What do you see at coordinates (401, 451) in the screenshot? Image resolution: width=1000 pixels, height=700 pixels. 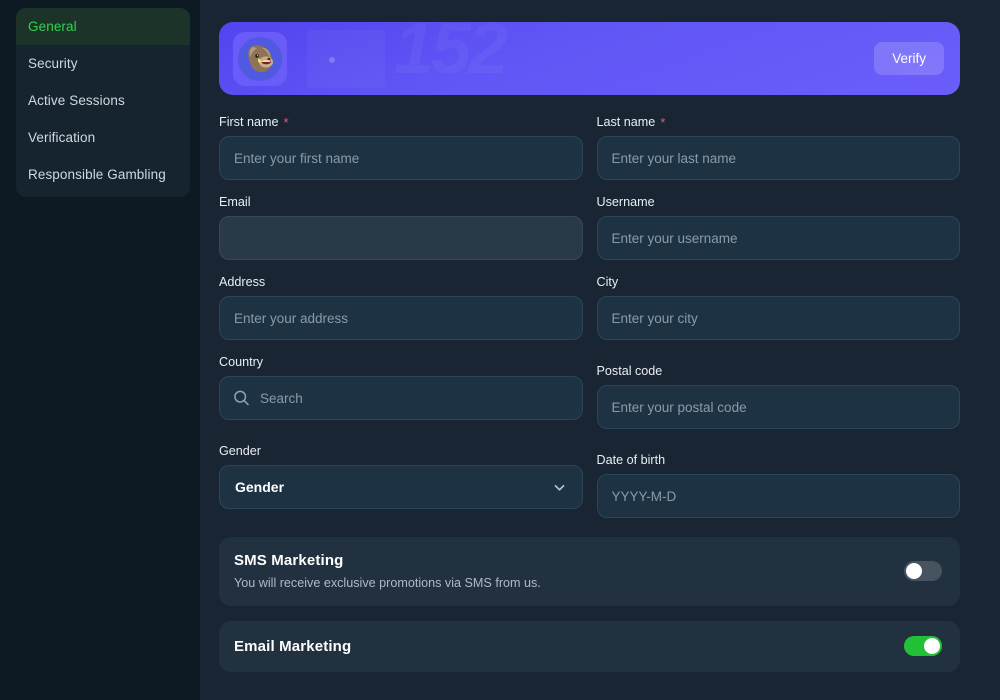 I see `gender-label: Gender` at bounding box center [401, 451].